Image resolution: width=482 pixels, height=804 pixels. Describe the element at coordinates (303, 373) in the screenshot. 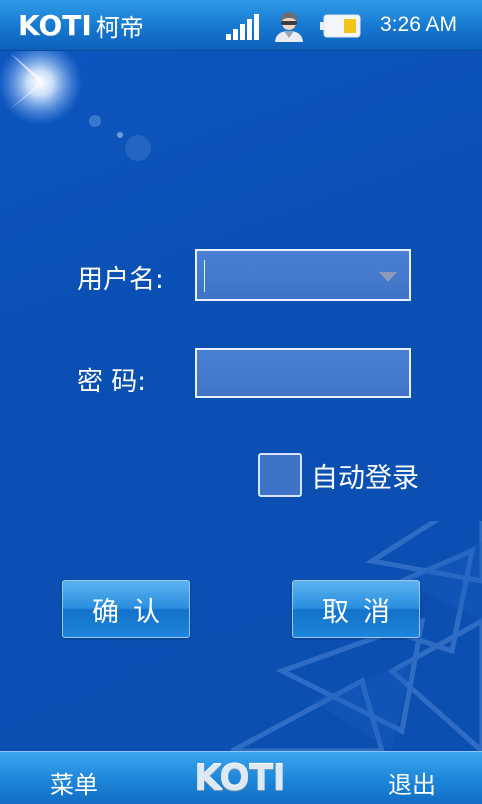

I see `password-field` at that location.